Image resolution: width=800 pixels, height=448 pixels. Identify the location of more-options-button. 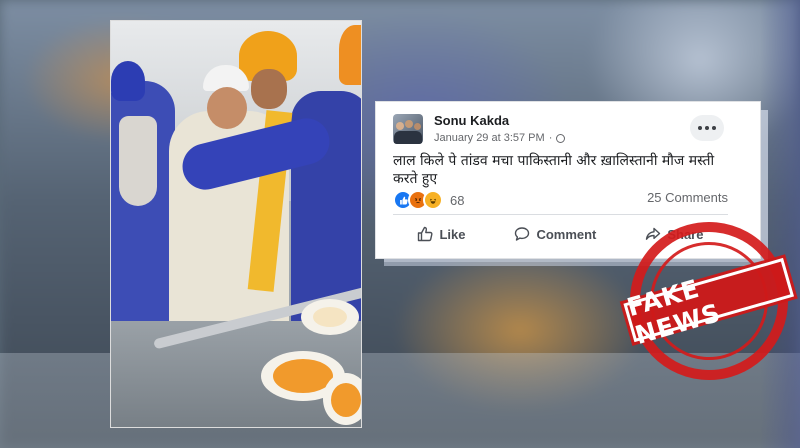
(707, 128).